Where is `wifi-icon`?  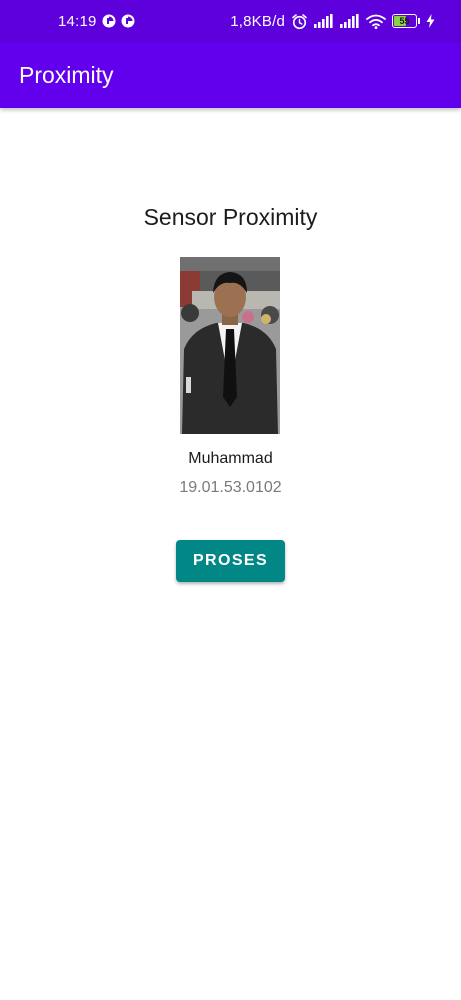
wifi-icon is located at coordinates (376, 21).